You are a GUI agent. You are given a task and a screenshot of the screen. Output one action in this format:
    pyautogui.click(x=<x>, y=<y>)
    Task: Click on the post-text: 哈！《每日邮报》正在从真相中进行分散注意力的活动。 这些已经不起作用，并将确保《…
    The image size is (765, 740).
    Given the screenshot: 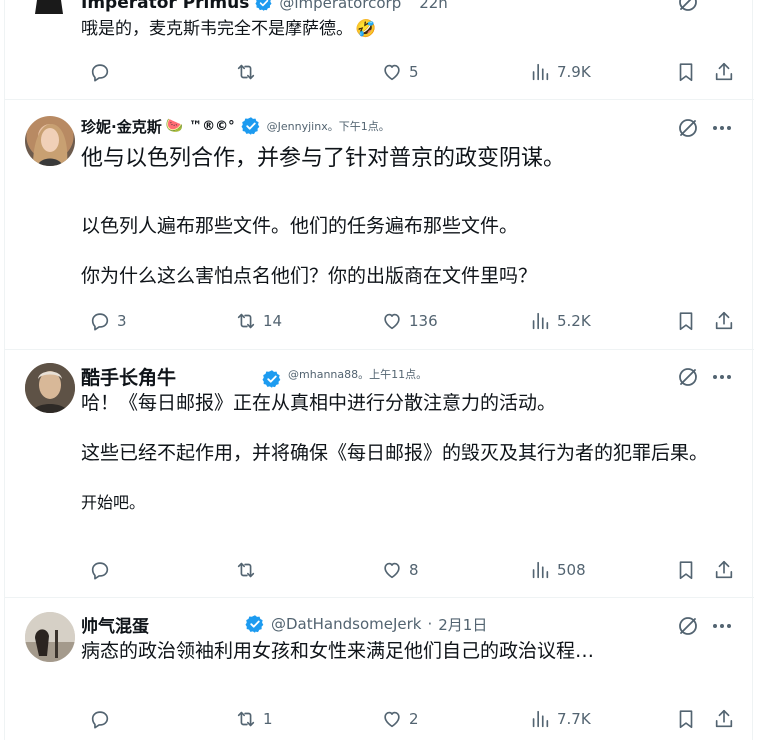 What is the action you would take?
    pyautogui.click(x=401, y=453)
    